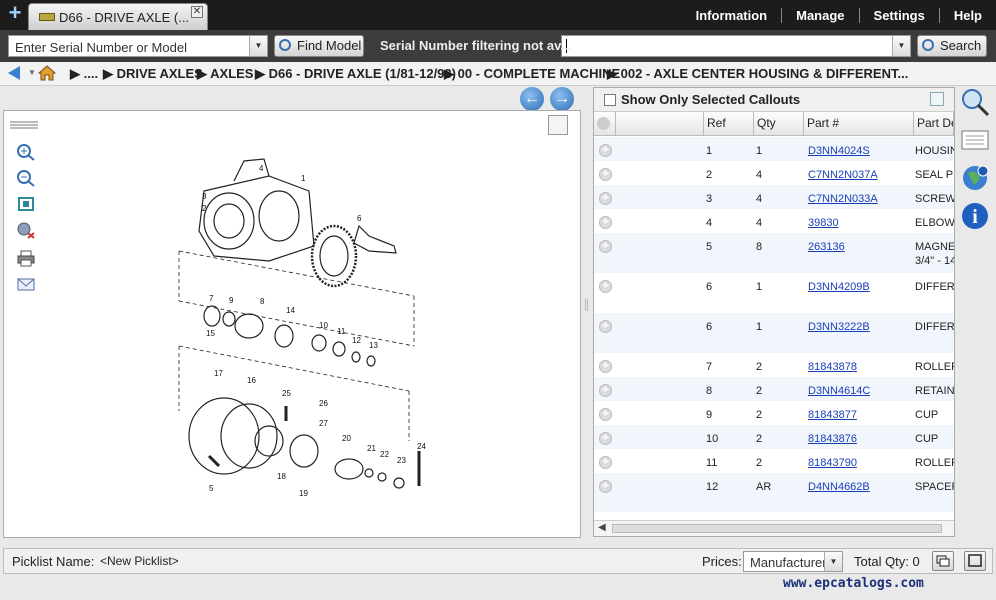 This screenshot has height=600, width=996. Describe the element at coordinates (26, 204) in the screenshot. I see `fit-to-window-icon` at that location.